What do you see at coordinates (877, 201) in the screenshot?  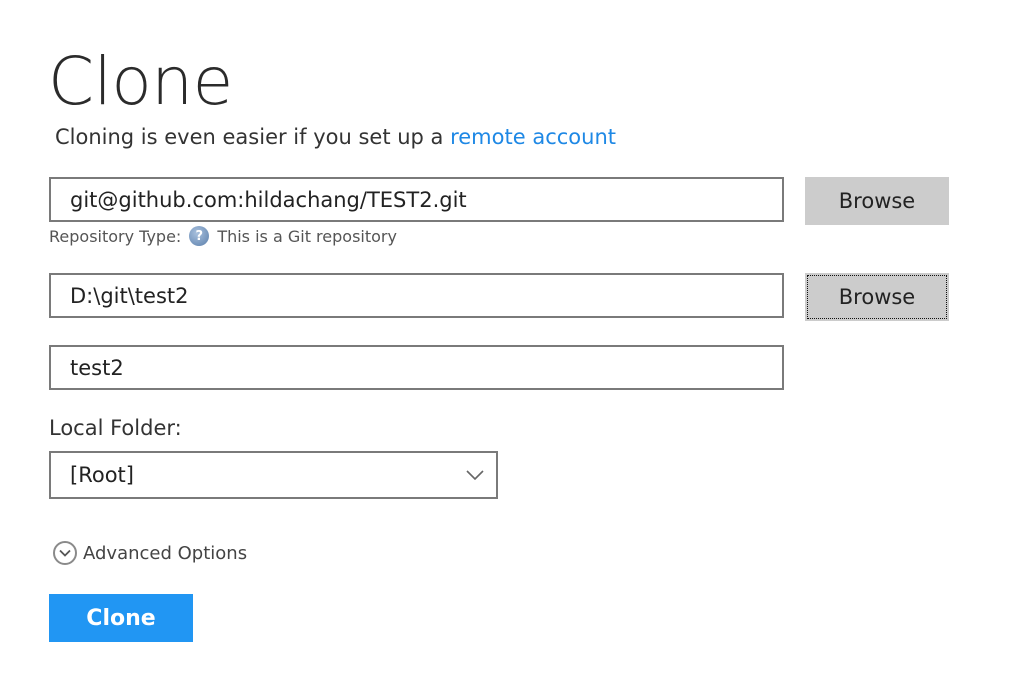 I see `browse-source-button: Browse` at bounding box center [877, 201].